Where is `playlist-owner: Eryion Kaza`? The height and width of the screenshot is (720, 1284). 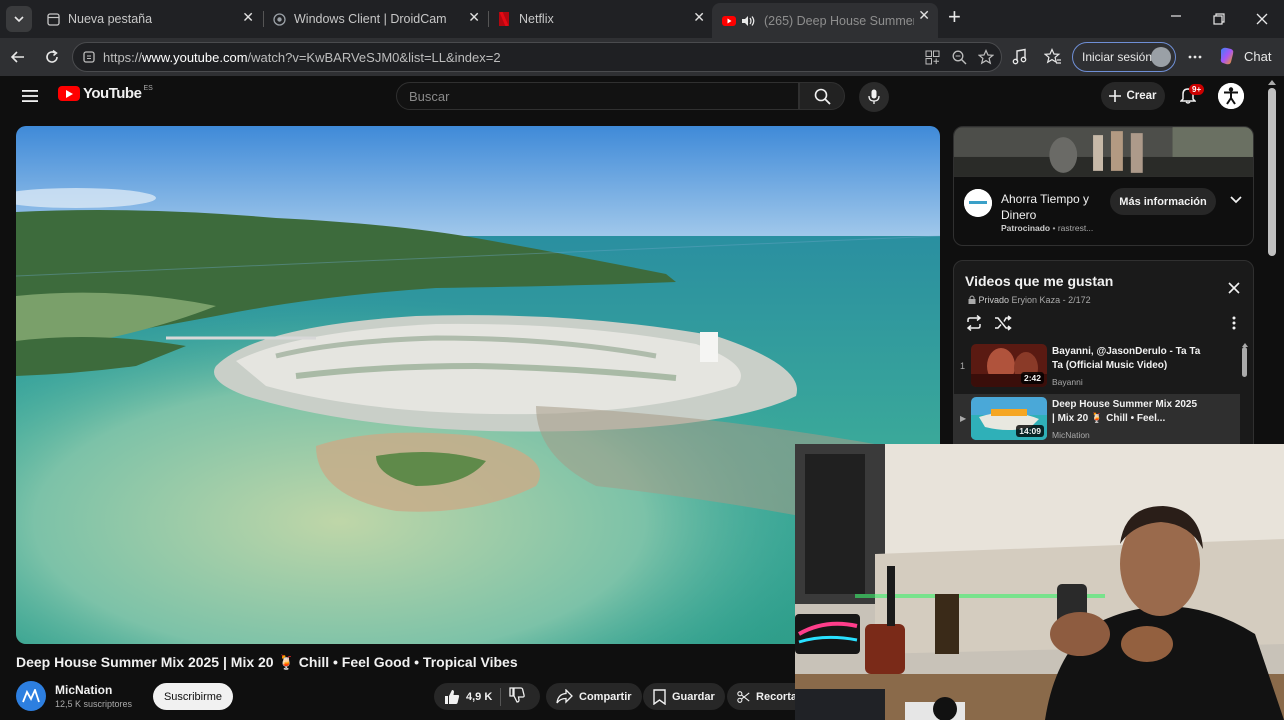 playlist-owner: Eryion Kaza is located at coordinates (1036, 300).